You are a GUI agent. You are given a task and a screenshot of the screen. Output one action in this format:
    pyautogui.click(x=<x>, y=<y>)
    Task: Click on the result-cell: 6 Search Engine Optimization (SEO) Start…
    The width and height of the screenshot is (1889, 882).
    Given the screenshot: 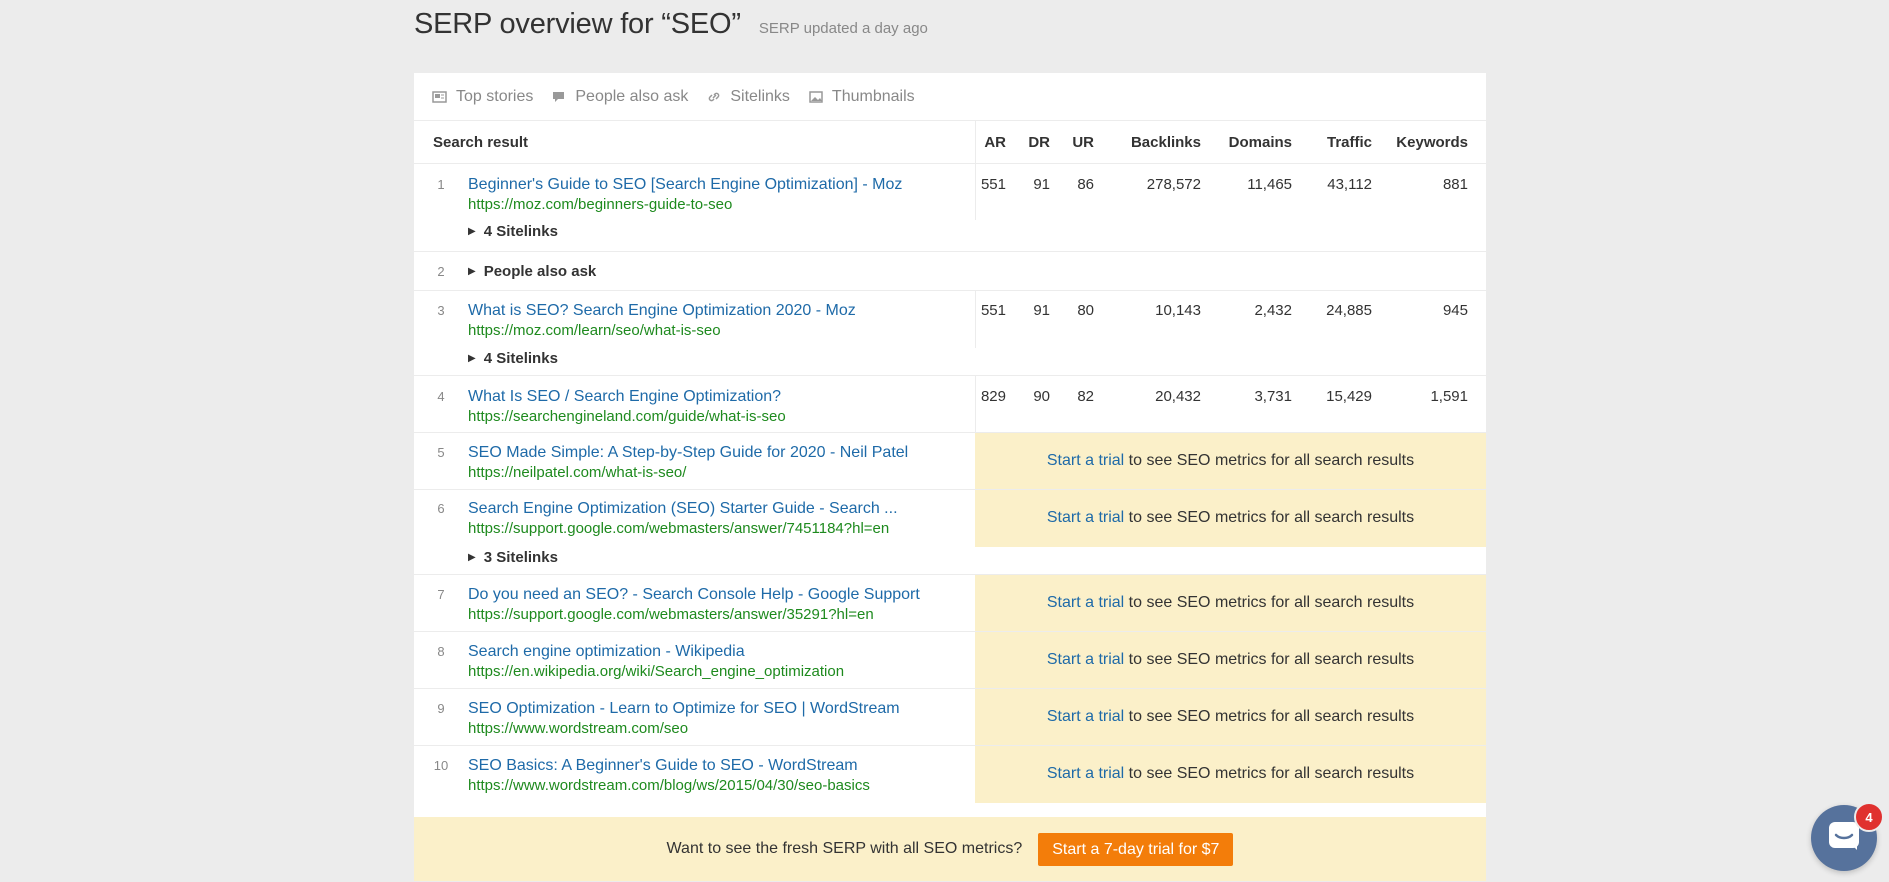 What is the action you would take?
    pyautogui.click(x=694, y=518)
    